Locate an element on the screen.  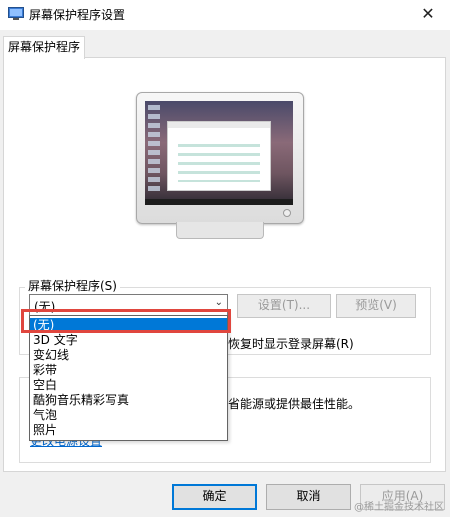
chevron-down-icon: ⌄ is located at coordinates (218, 302).